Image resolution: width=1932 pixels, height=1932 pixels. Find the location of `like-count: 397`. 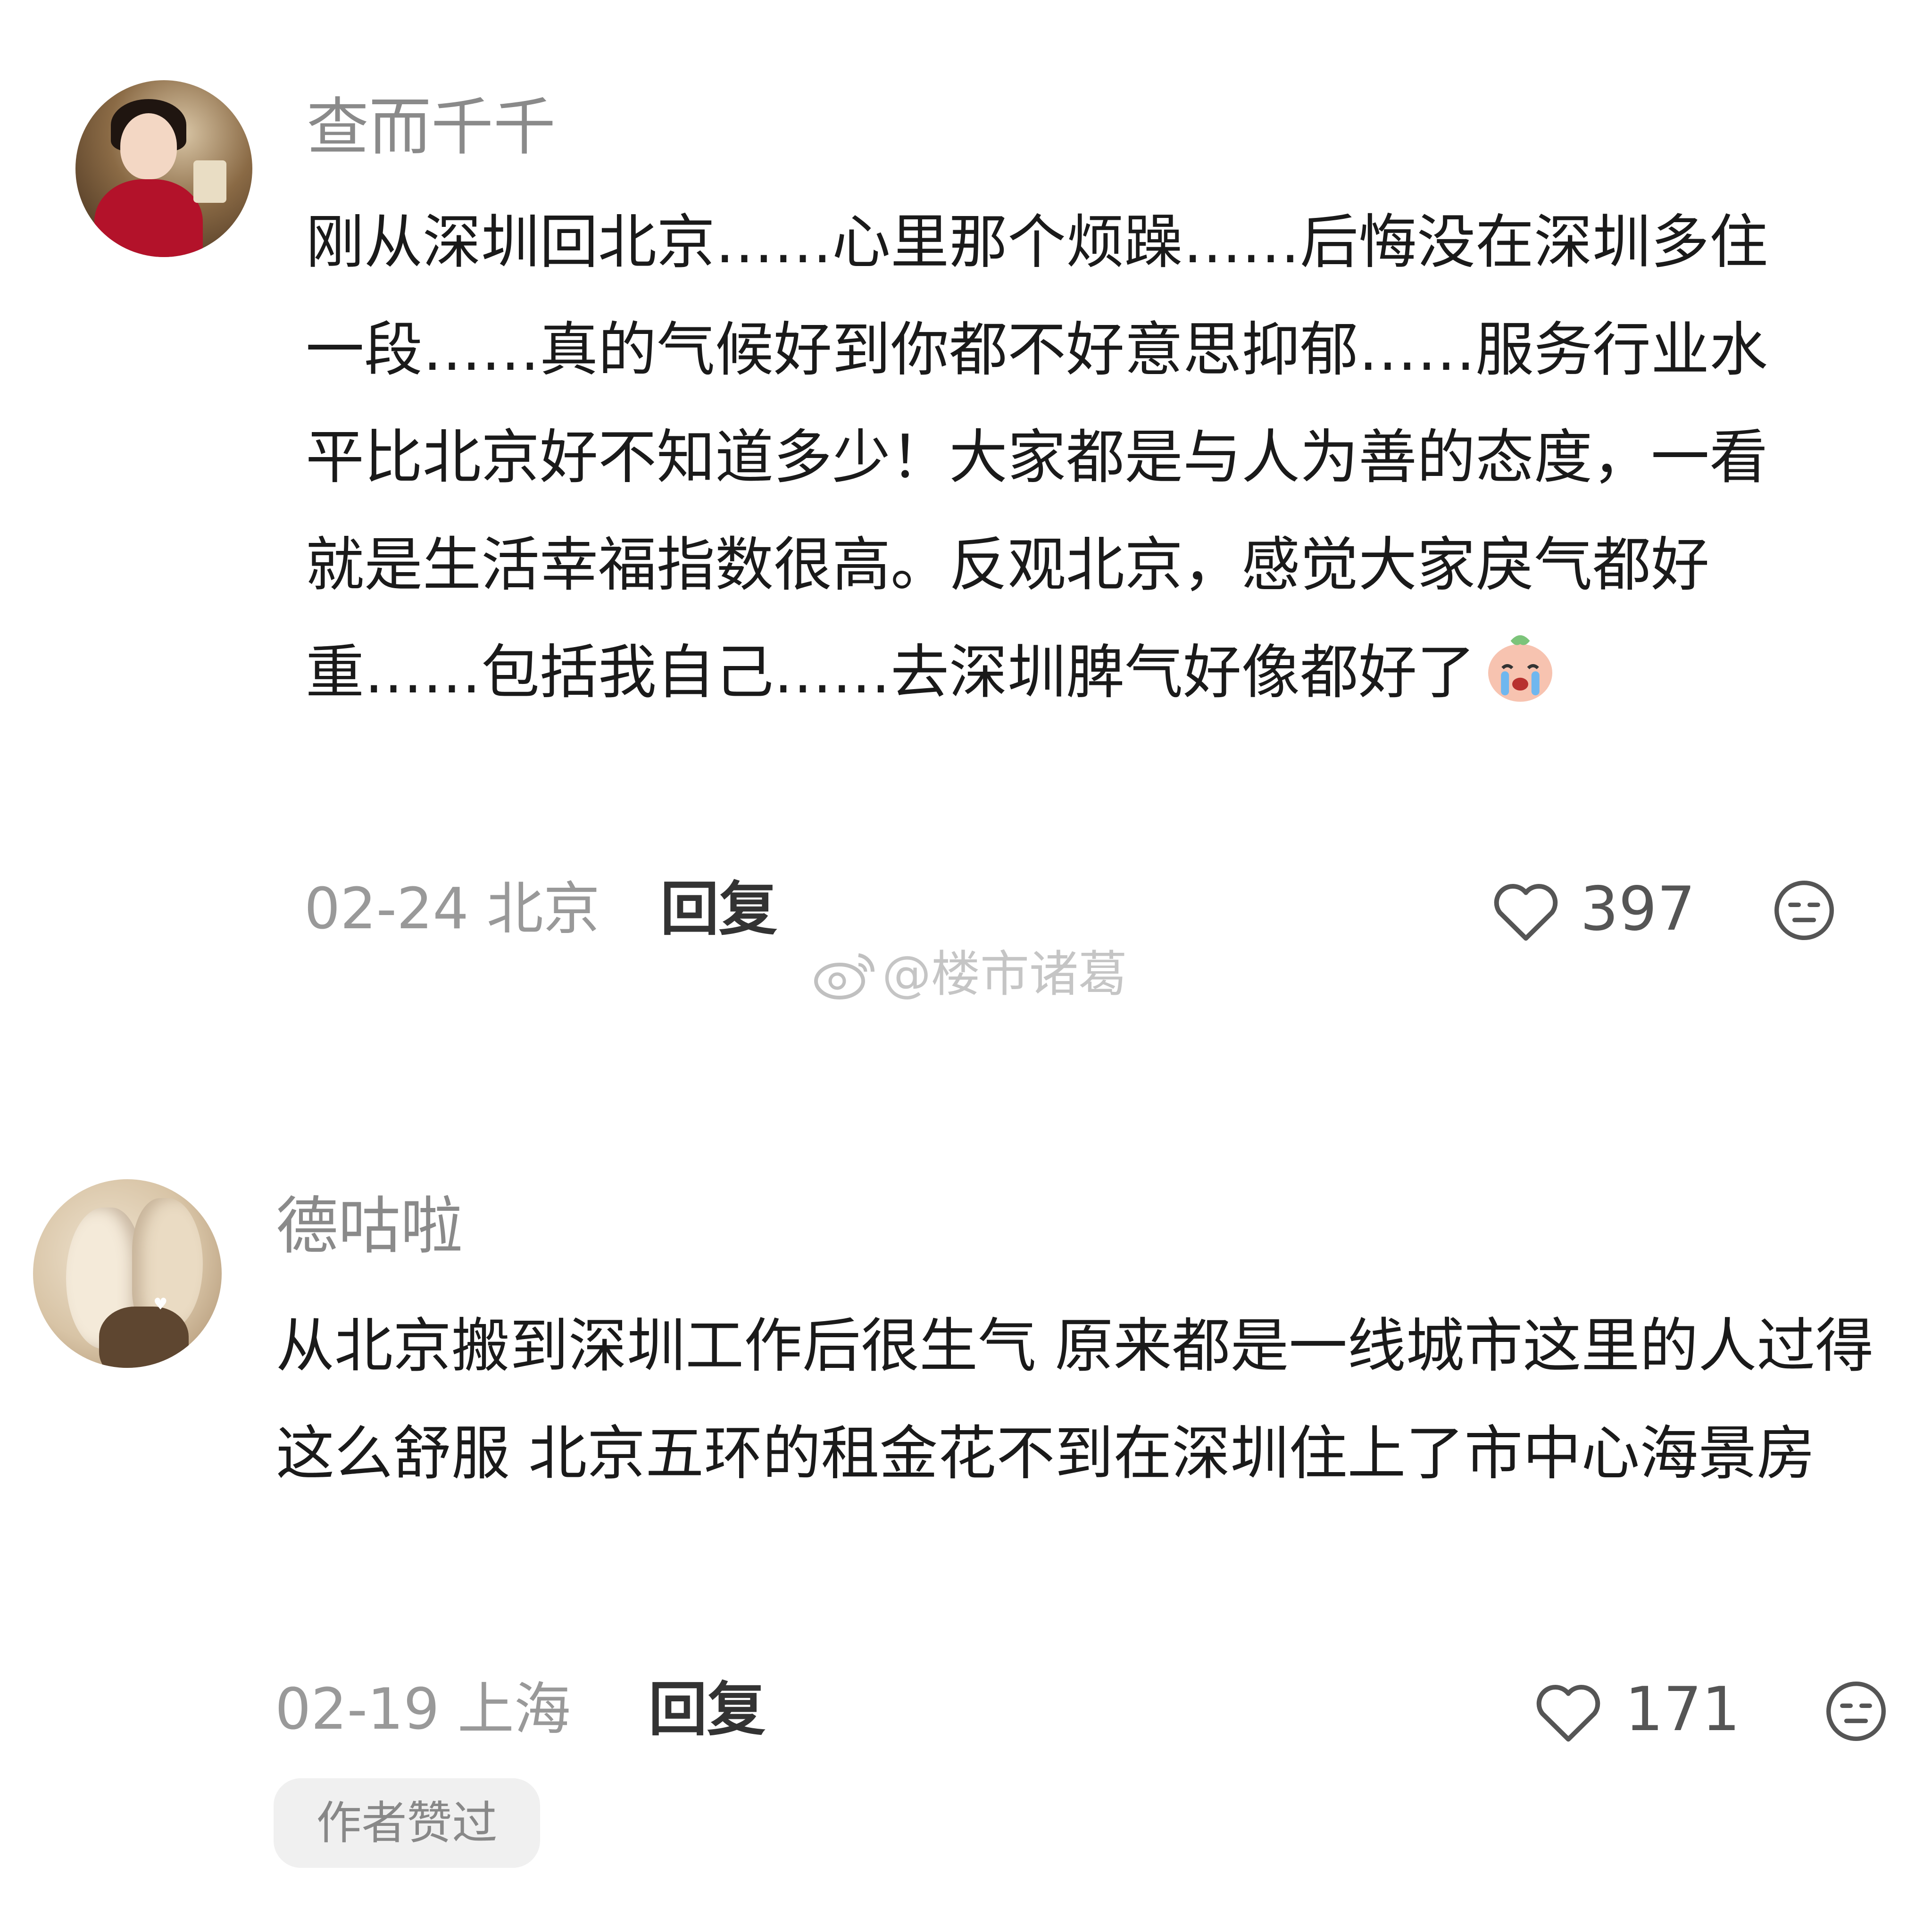

like-count: 397 is located at coordinates (1638, 909).